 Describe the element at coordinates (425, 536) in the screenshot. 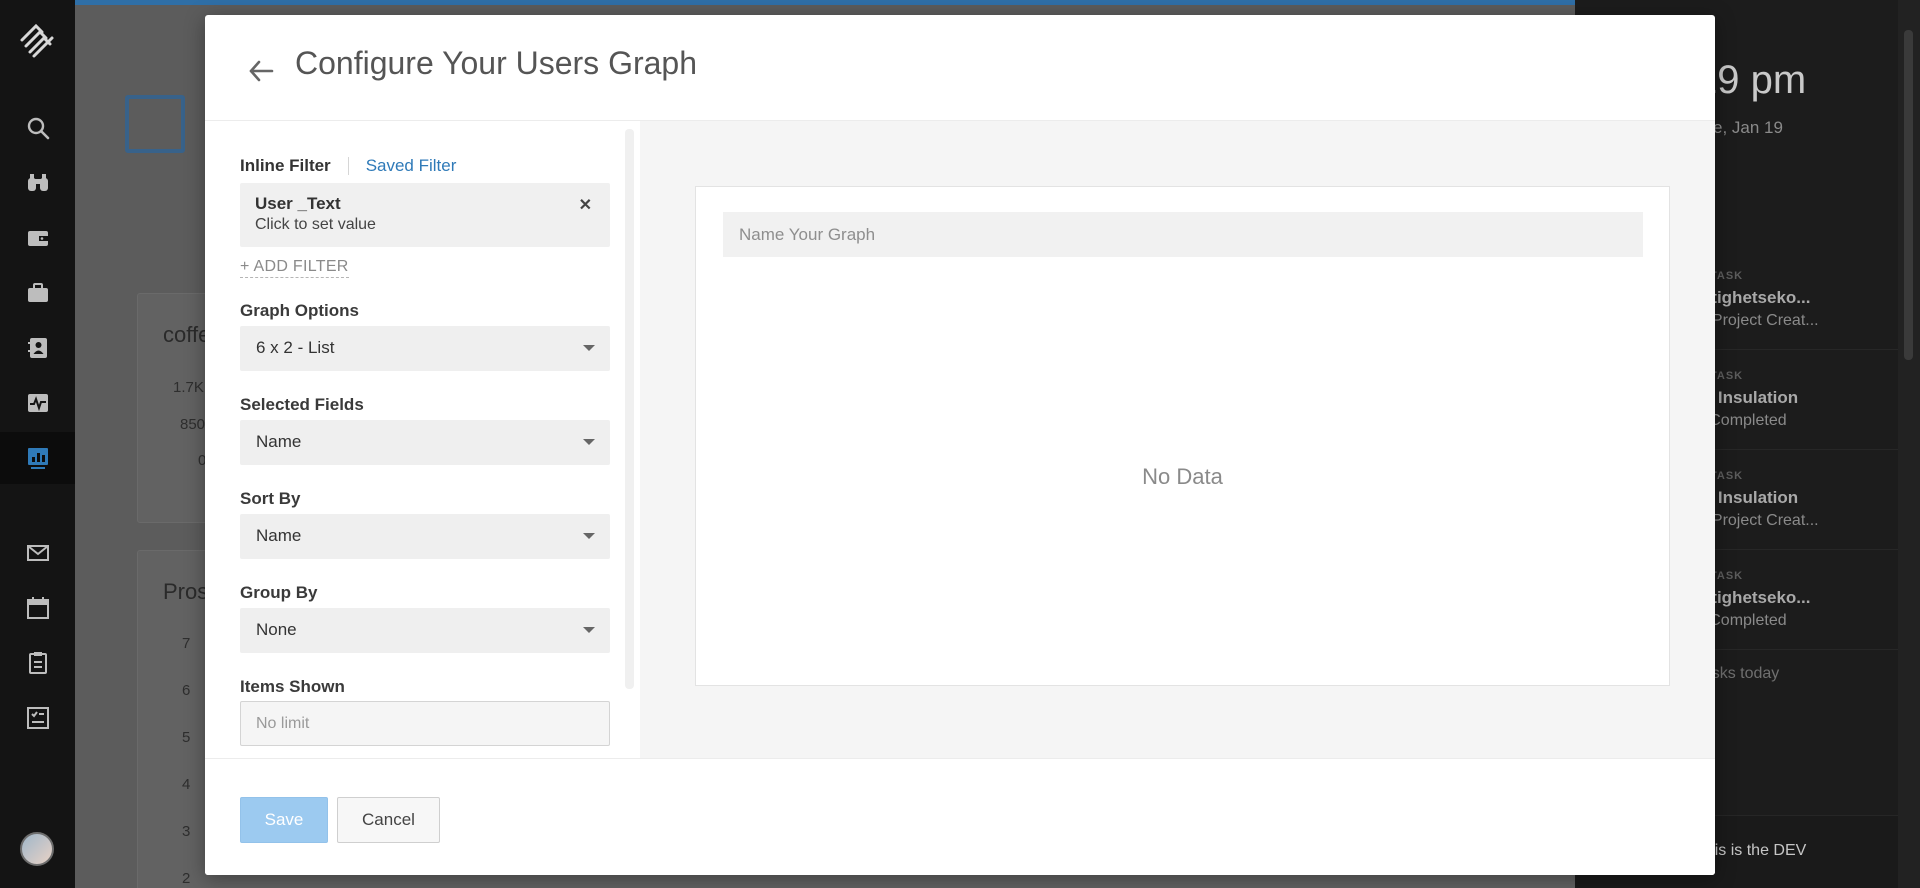

I see `sort-by-select: Name` at that location.